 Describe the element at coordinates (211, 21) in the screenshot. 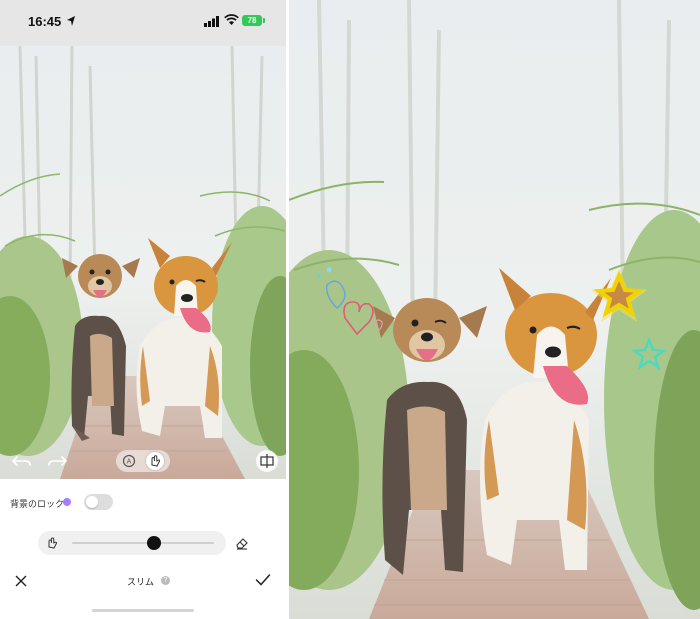

I see `signal-icon` at that location.